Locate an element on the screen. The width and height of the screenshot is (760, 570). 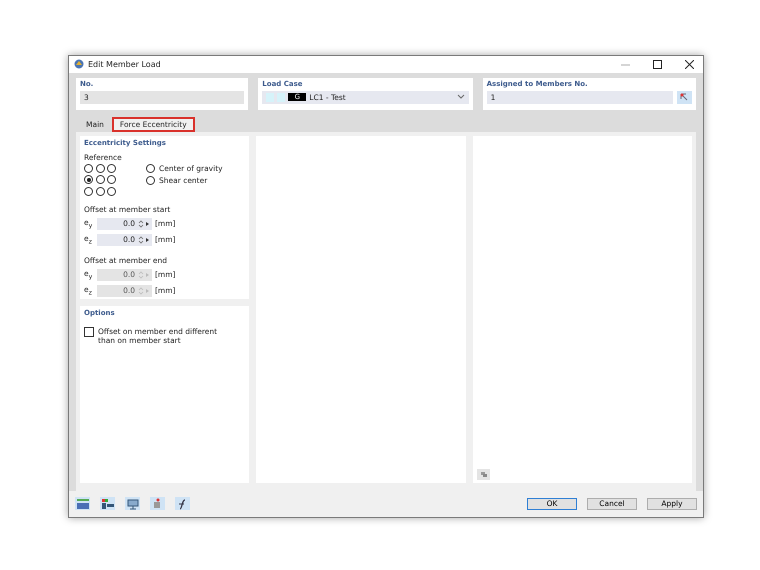
pick-members-button is located at coordinates (684, 97).